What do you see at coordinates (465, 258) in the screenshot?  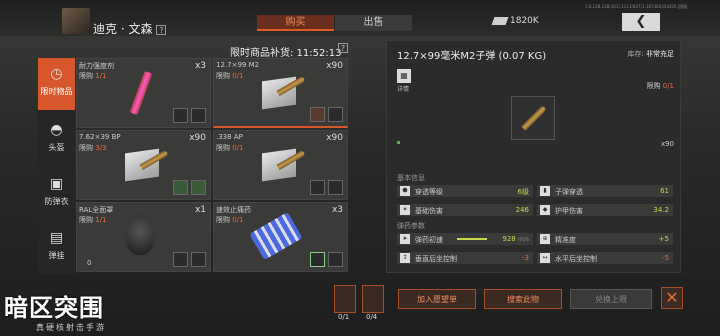 I see `stat-row: ↕ 垂直后坐控制 -3` at bounding box center [465, 258].